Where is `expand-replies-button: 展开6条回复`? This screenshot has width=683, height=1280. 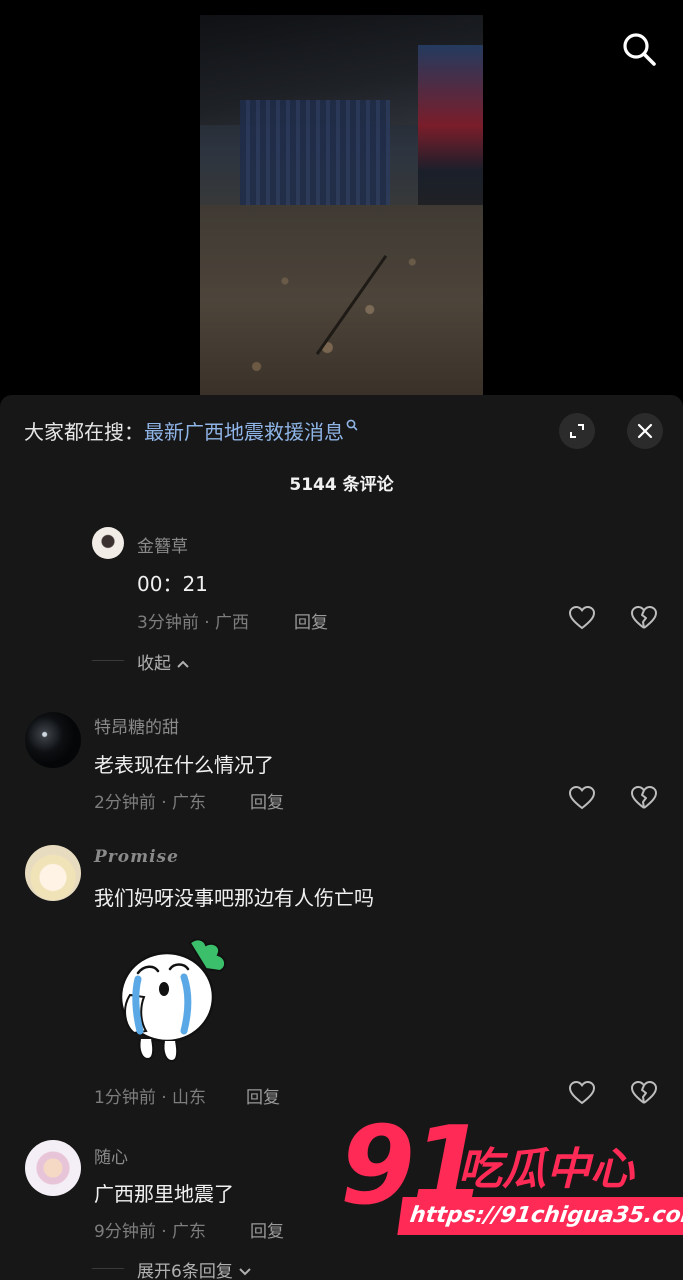 expand-replies-button: 展开6条回复 is located at coordinates (194, 1268).